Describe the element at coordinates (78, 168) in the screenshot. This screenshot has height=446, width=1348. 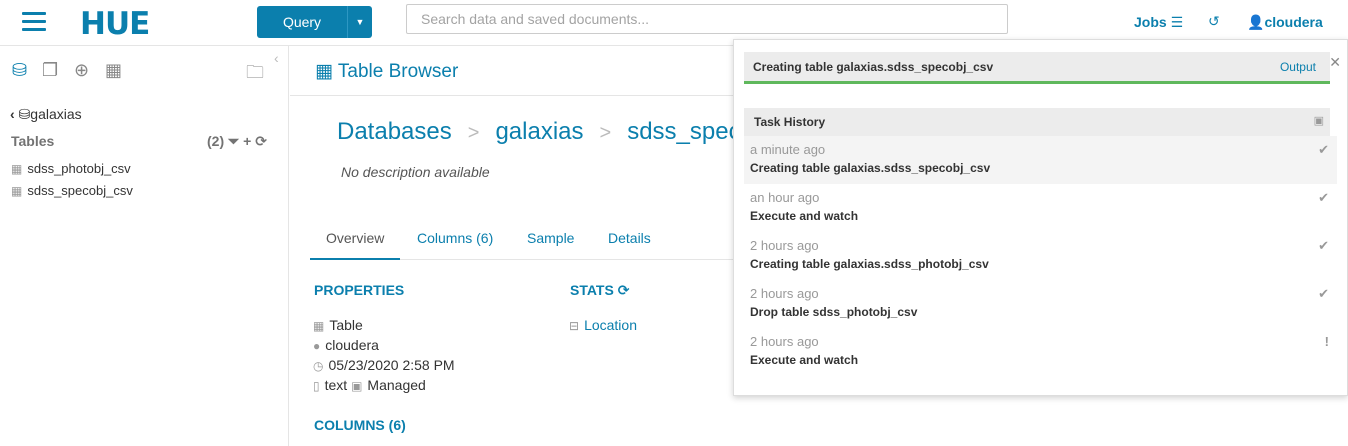
I see `table-name: sdss_photobj_csv` at that location.